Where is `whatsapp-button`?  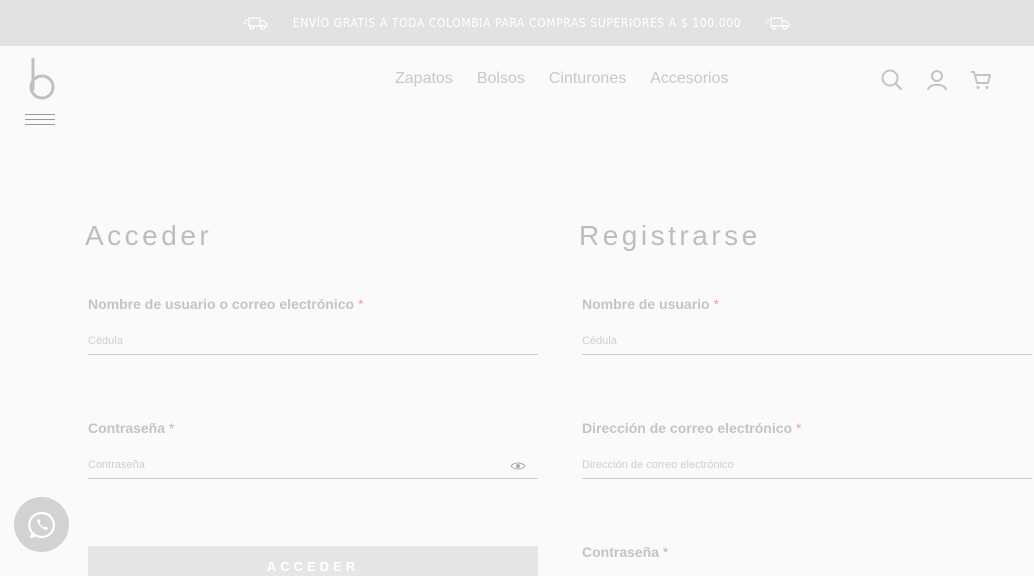
whatsapp-button is located at coordinates (41, 524).